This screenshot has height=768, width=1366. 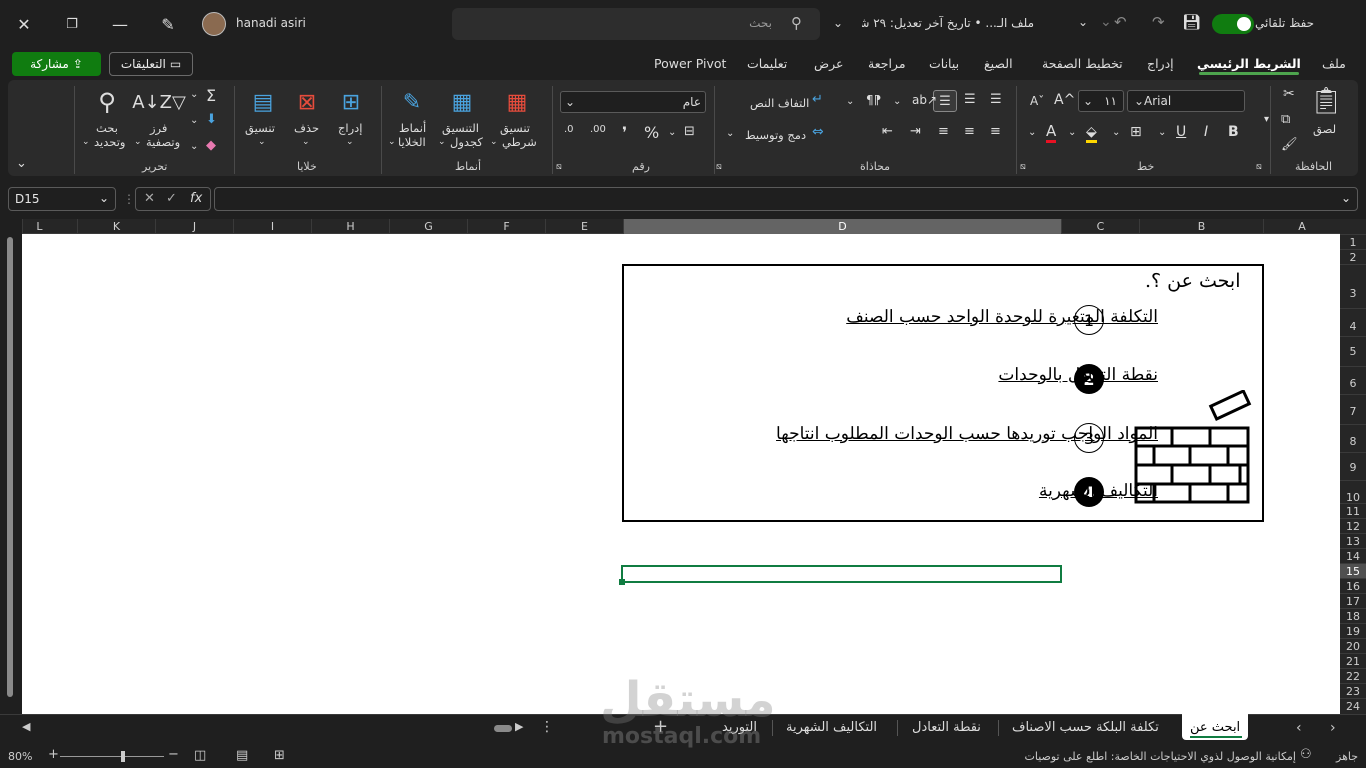 What do you see at coordinates (1333, 728) in the screenshot?
I see `next-sheet-icon: ›` at bounding box center [1333, 728].